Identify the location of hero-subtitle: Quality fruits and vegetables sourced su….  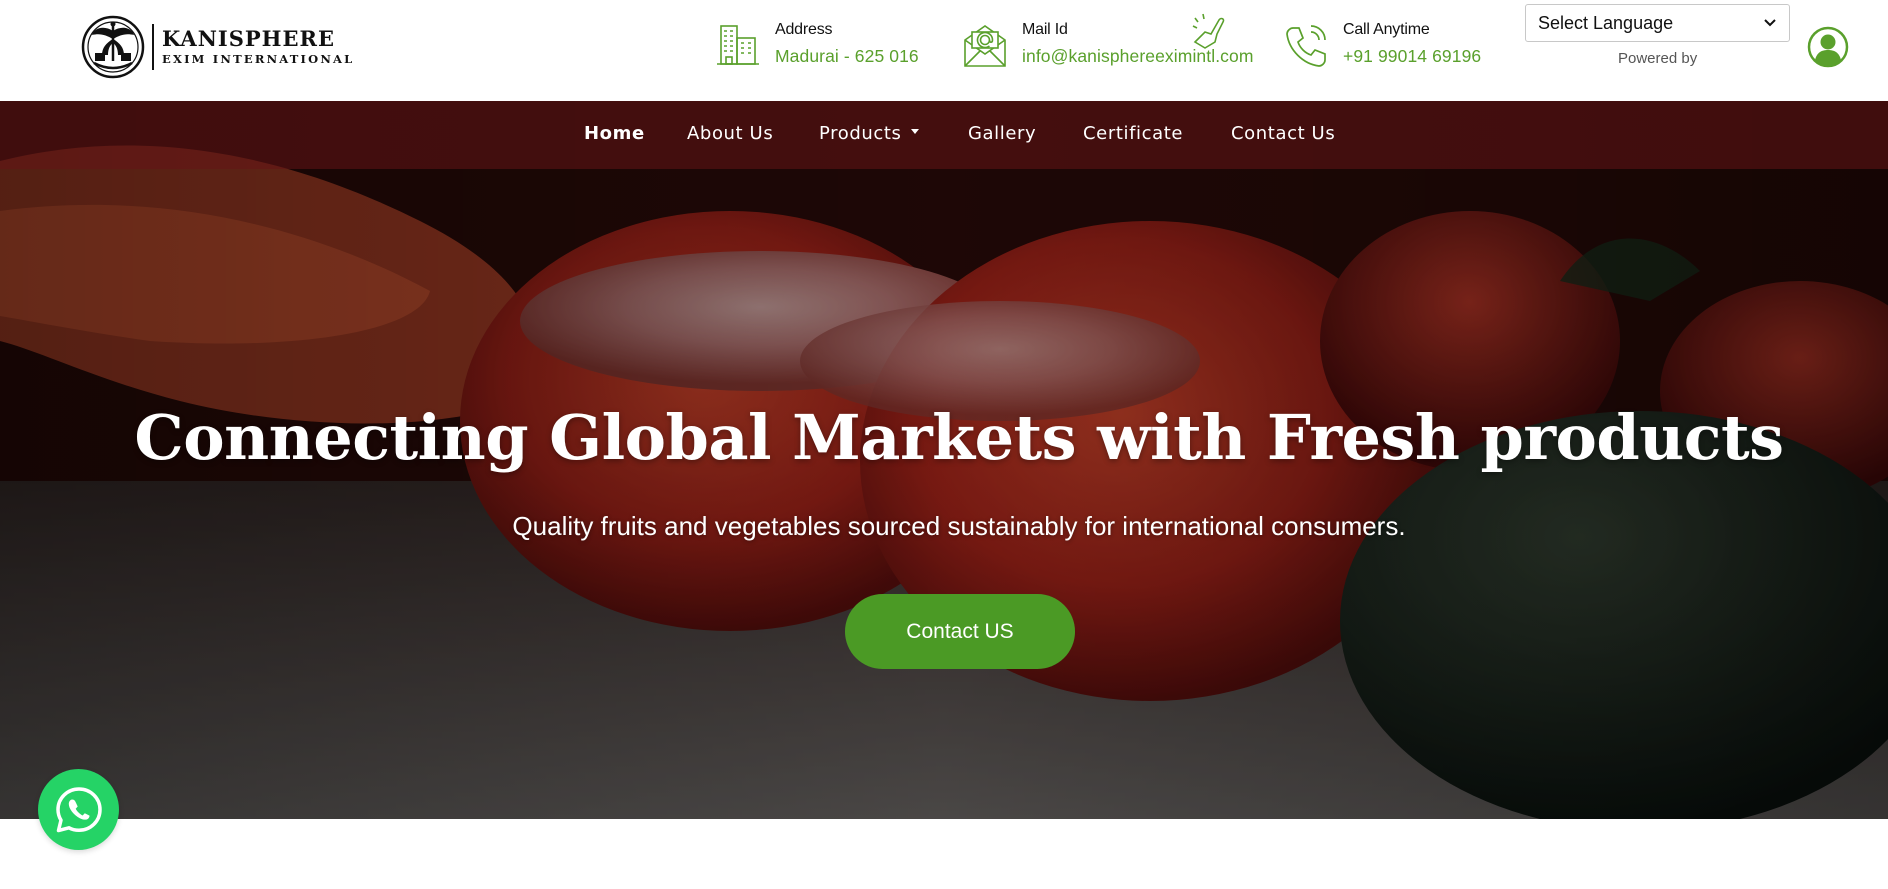
(959, 526).